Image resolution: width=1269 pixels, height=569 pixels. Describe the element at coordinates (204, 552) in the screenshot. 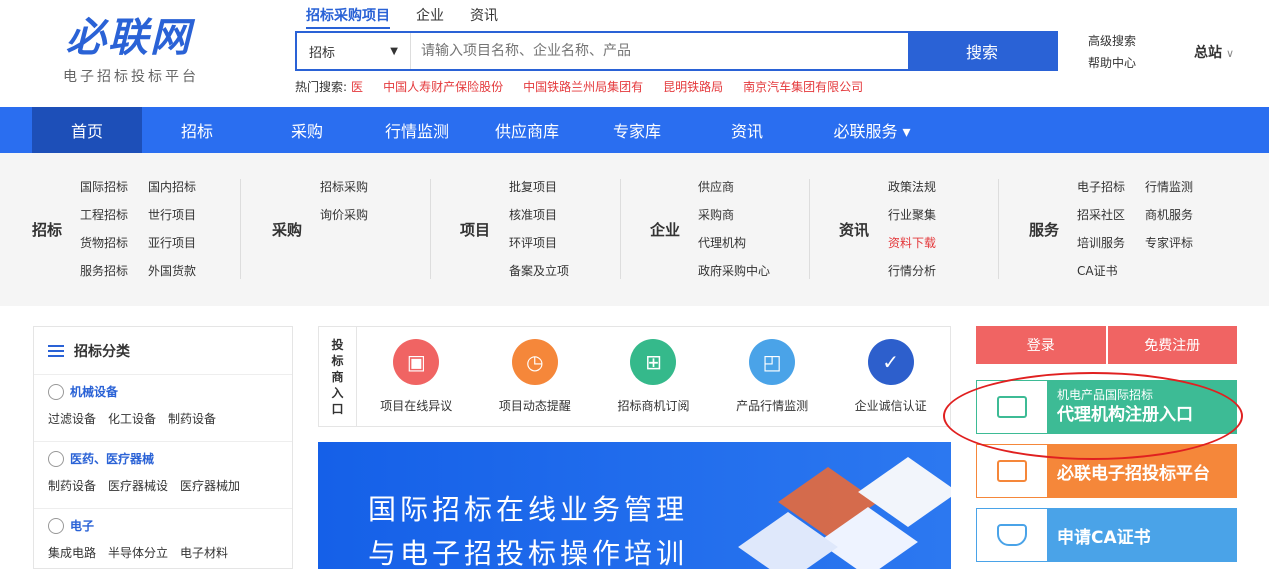

I see `category-link: 电子材料` at that location.